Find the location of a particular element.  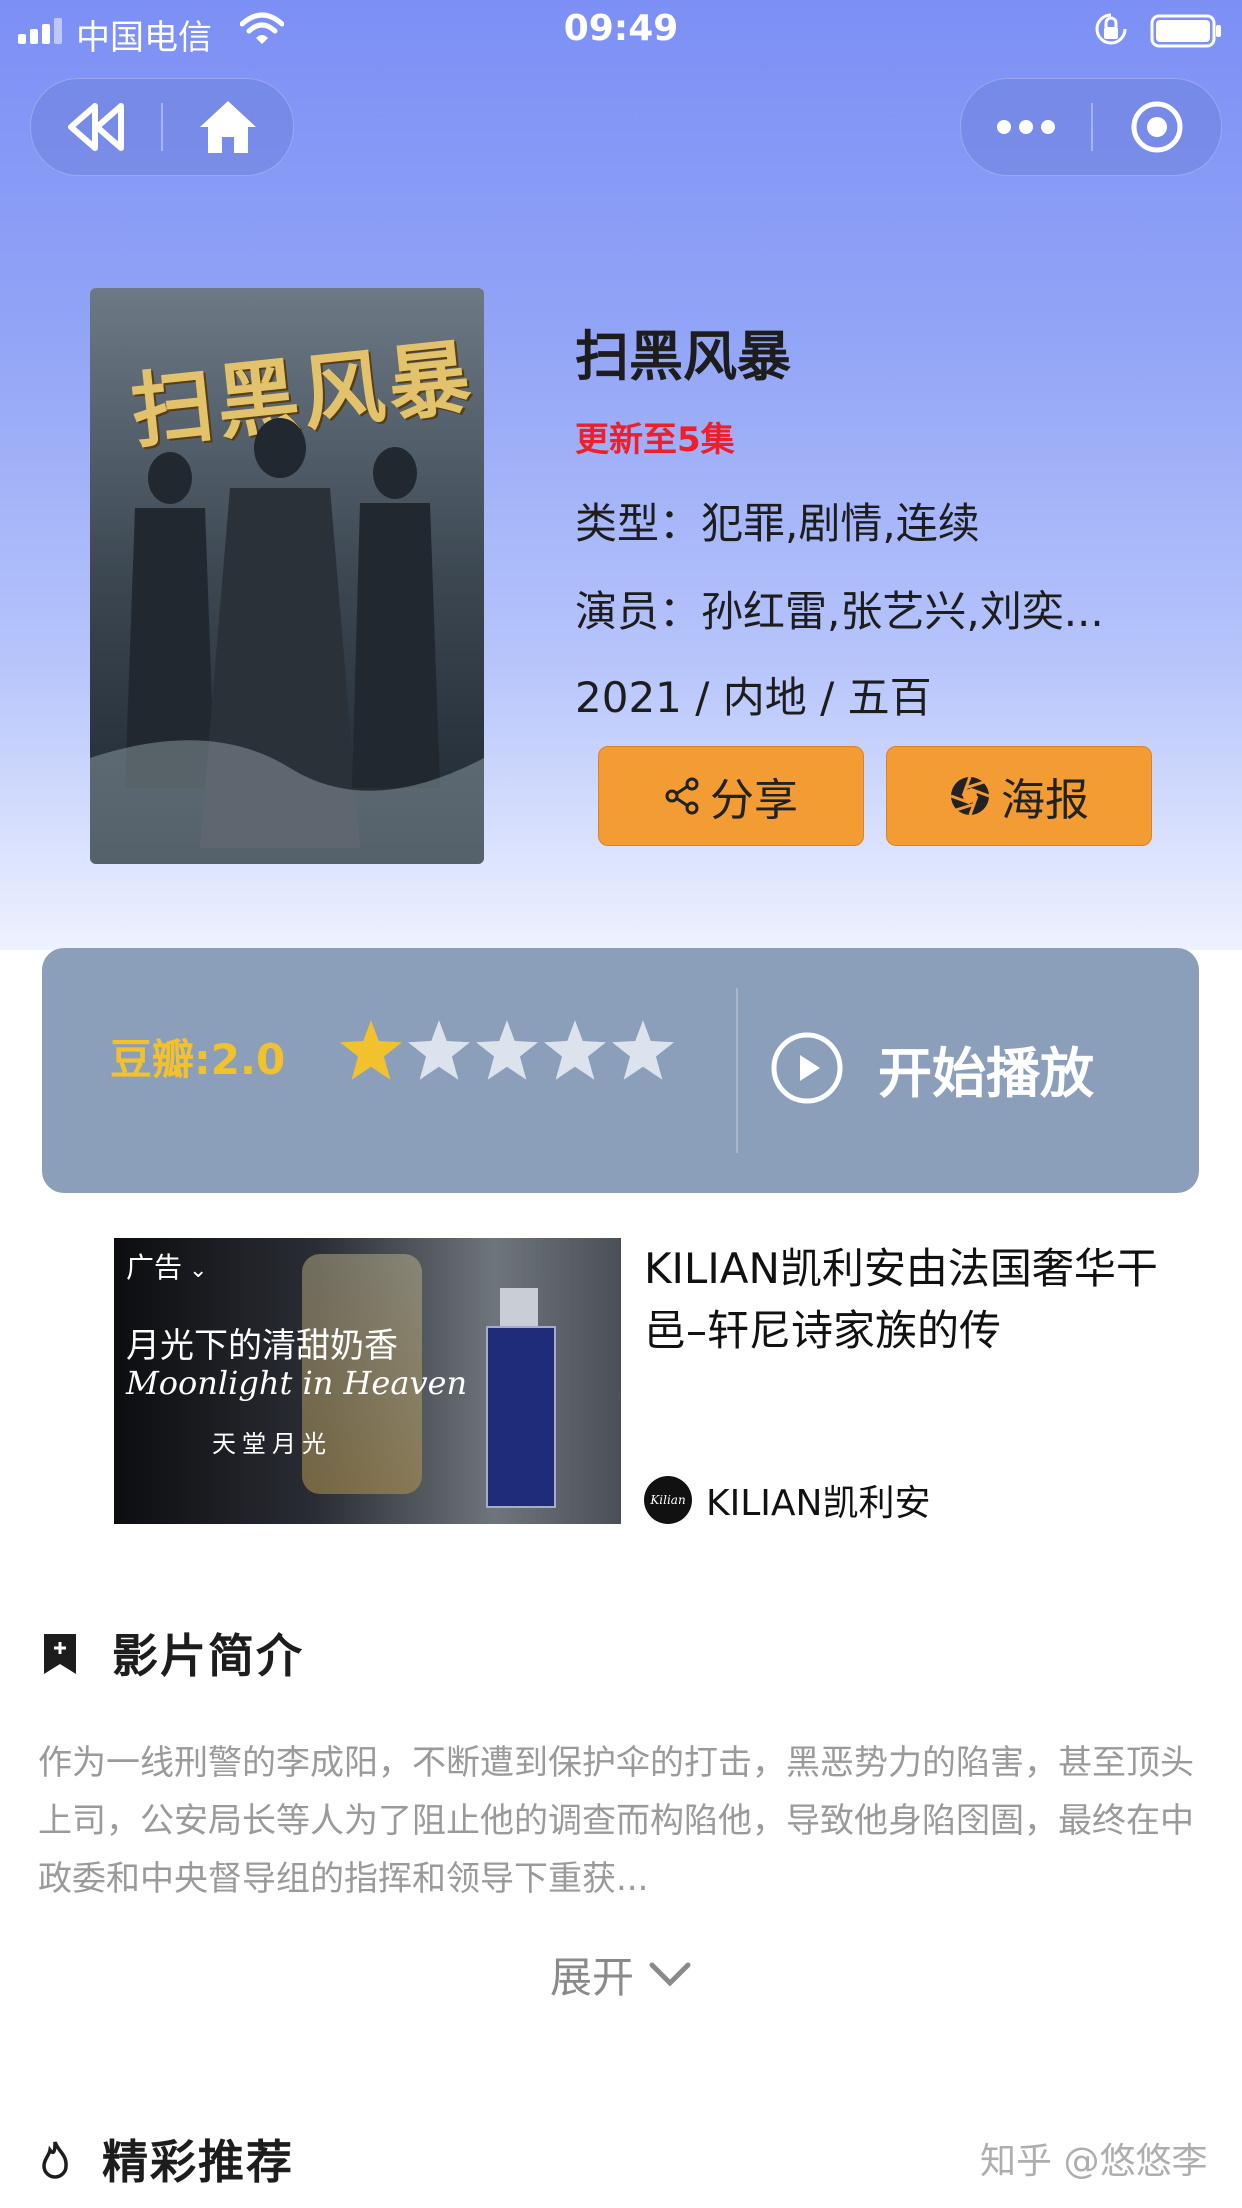

poster-button: 海报 is located at coordinates (1019, 796).